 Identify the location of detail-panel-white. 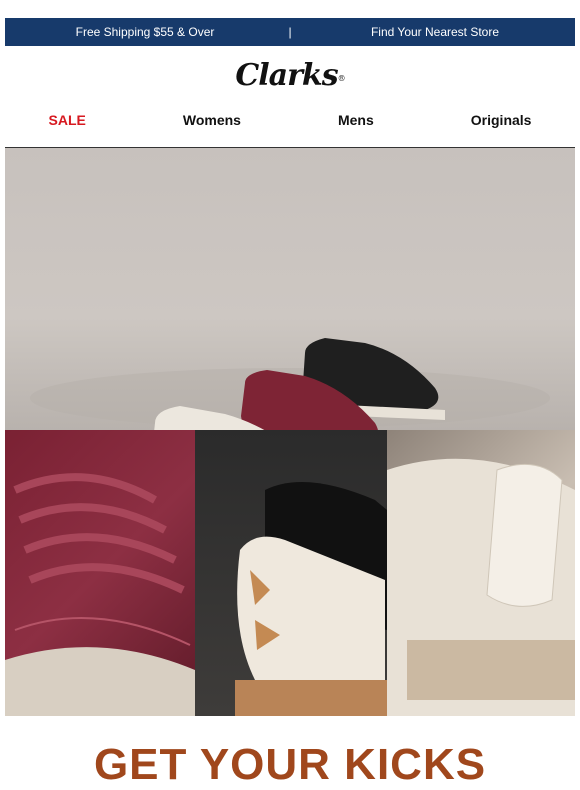
(481, 573).